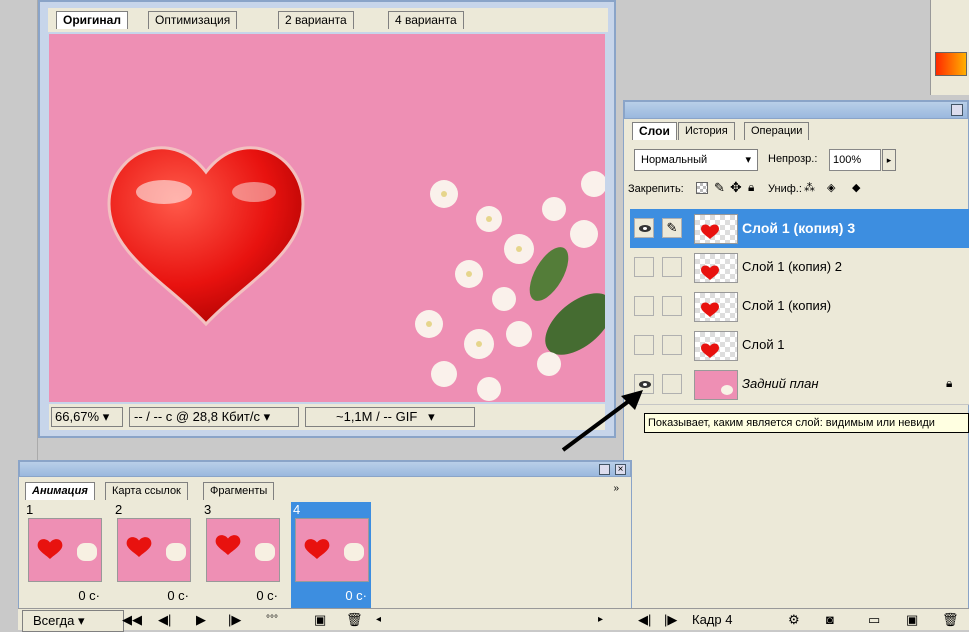  I want to click on loop-value: Всегда, so click(54, 620).